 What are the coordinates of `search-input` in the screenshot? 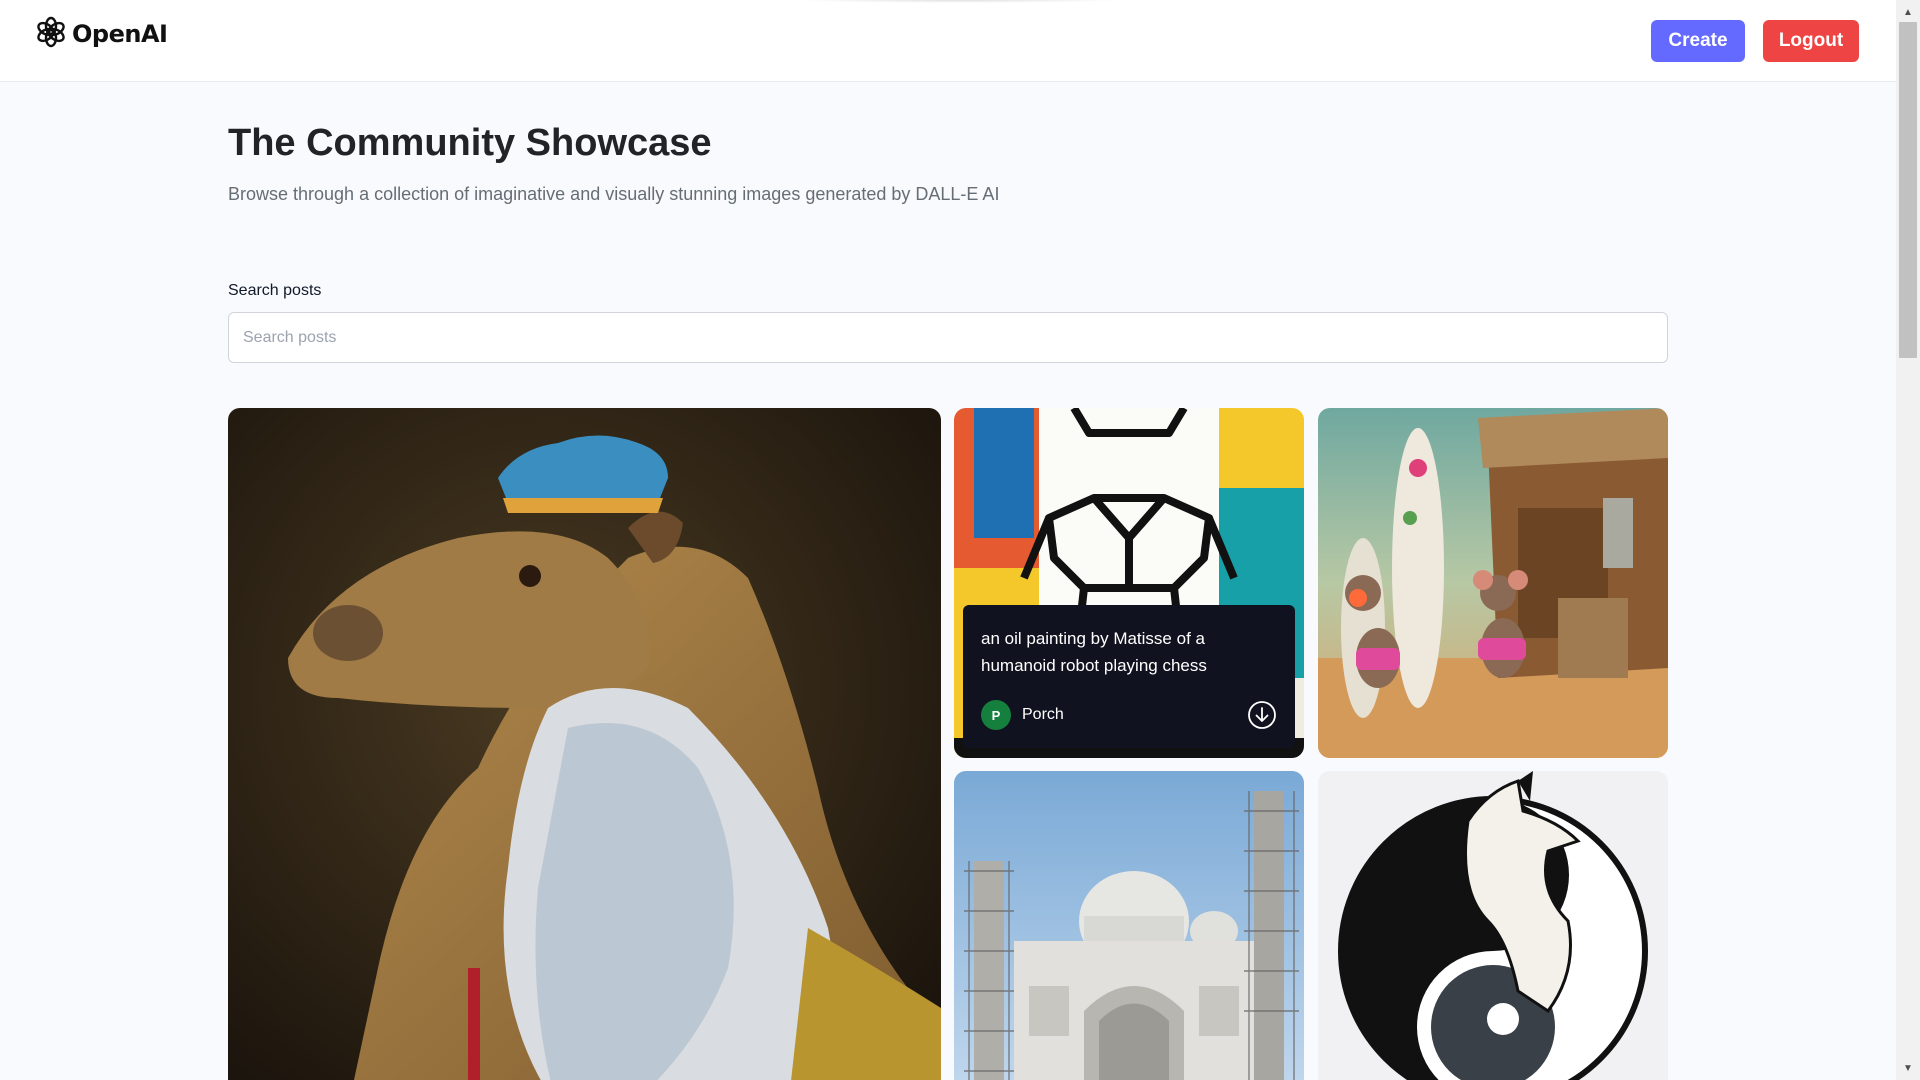 It's located at (948, 337).